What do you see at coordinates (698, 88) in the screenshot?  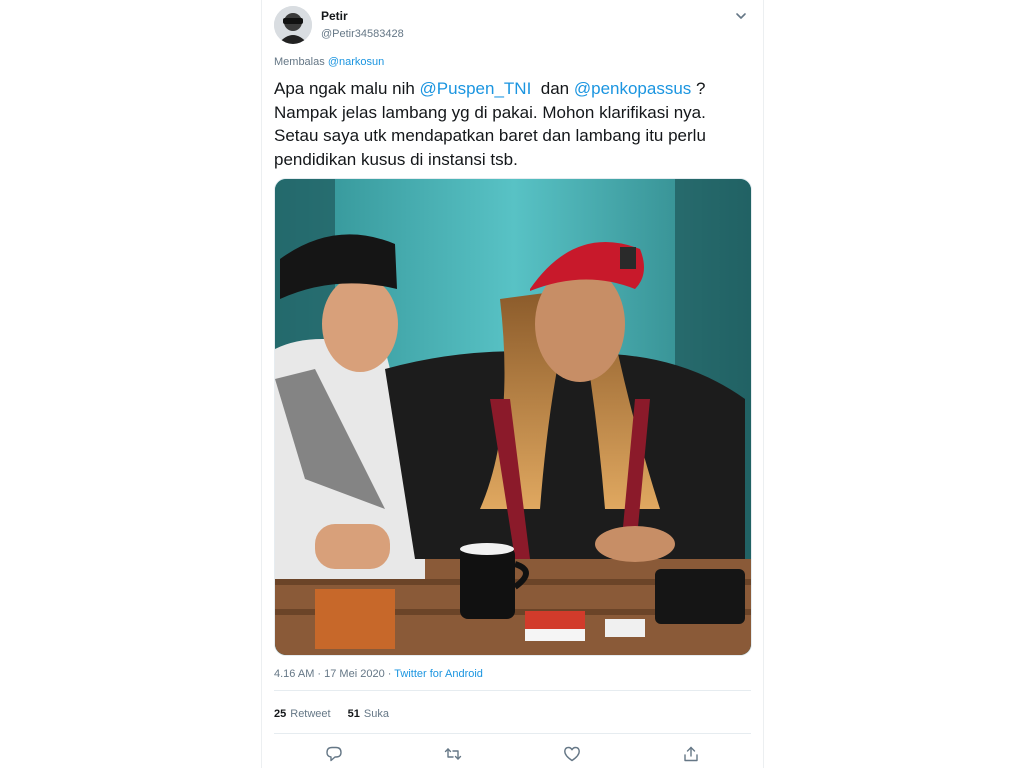 I see `tweet-text-part: ?` at bounding box center [698, 88].